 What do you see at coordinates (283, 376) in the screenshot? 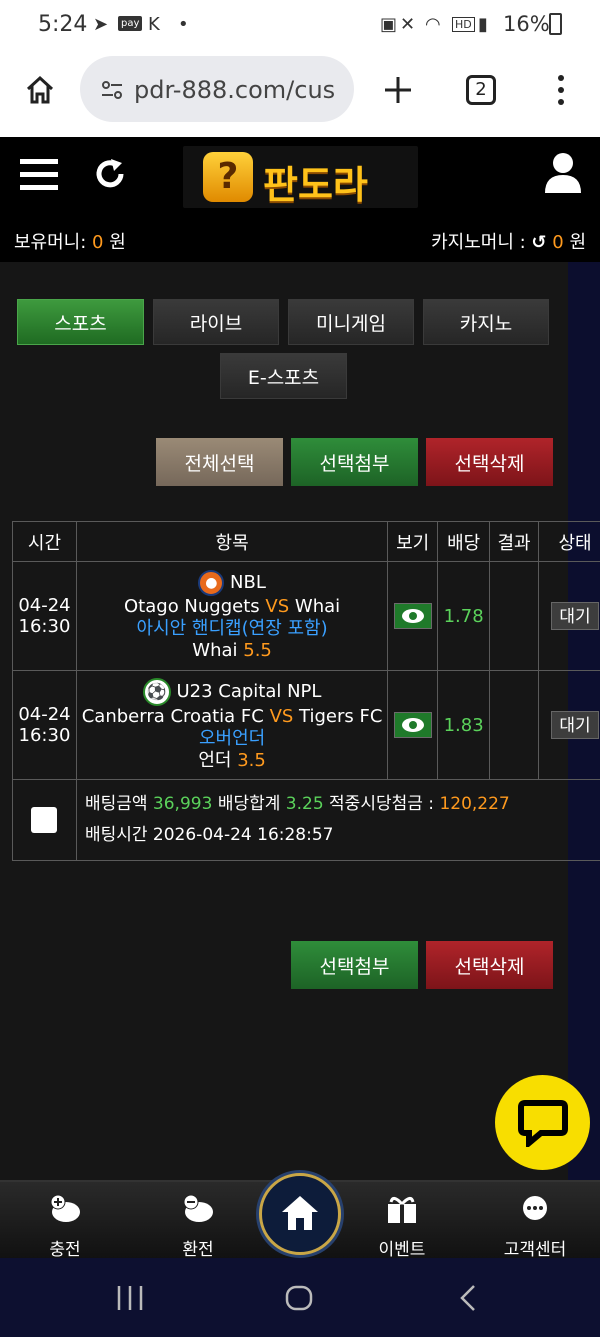
I see `tab-esports: E-스포츠` at bounding box center [283, 376].